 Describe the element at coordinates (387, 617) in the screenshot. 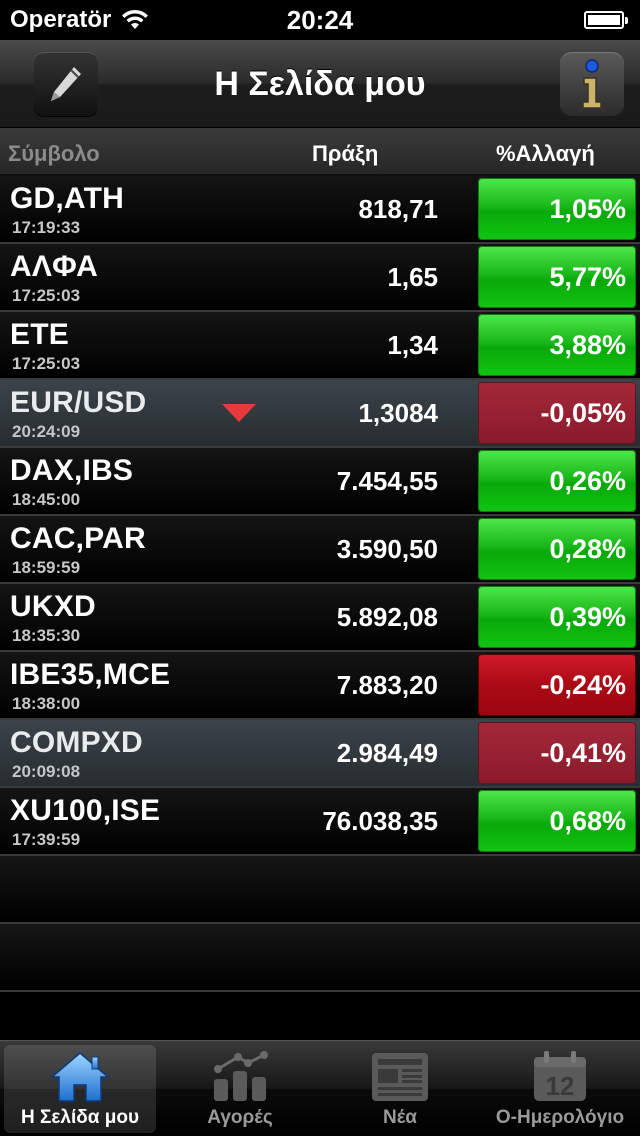

I see `row-trade: 5.892,08` at that location.